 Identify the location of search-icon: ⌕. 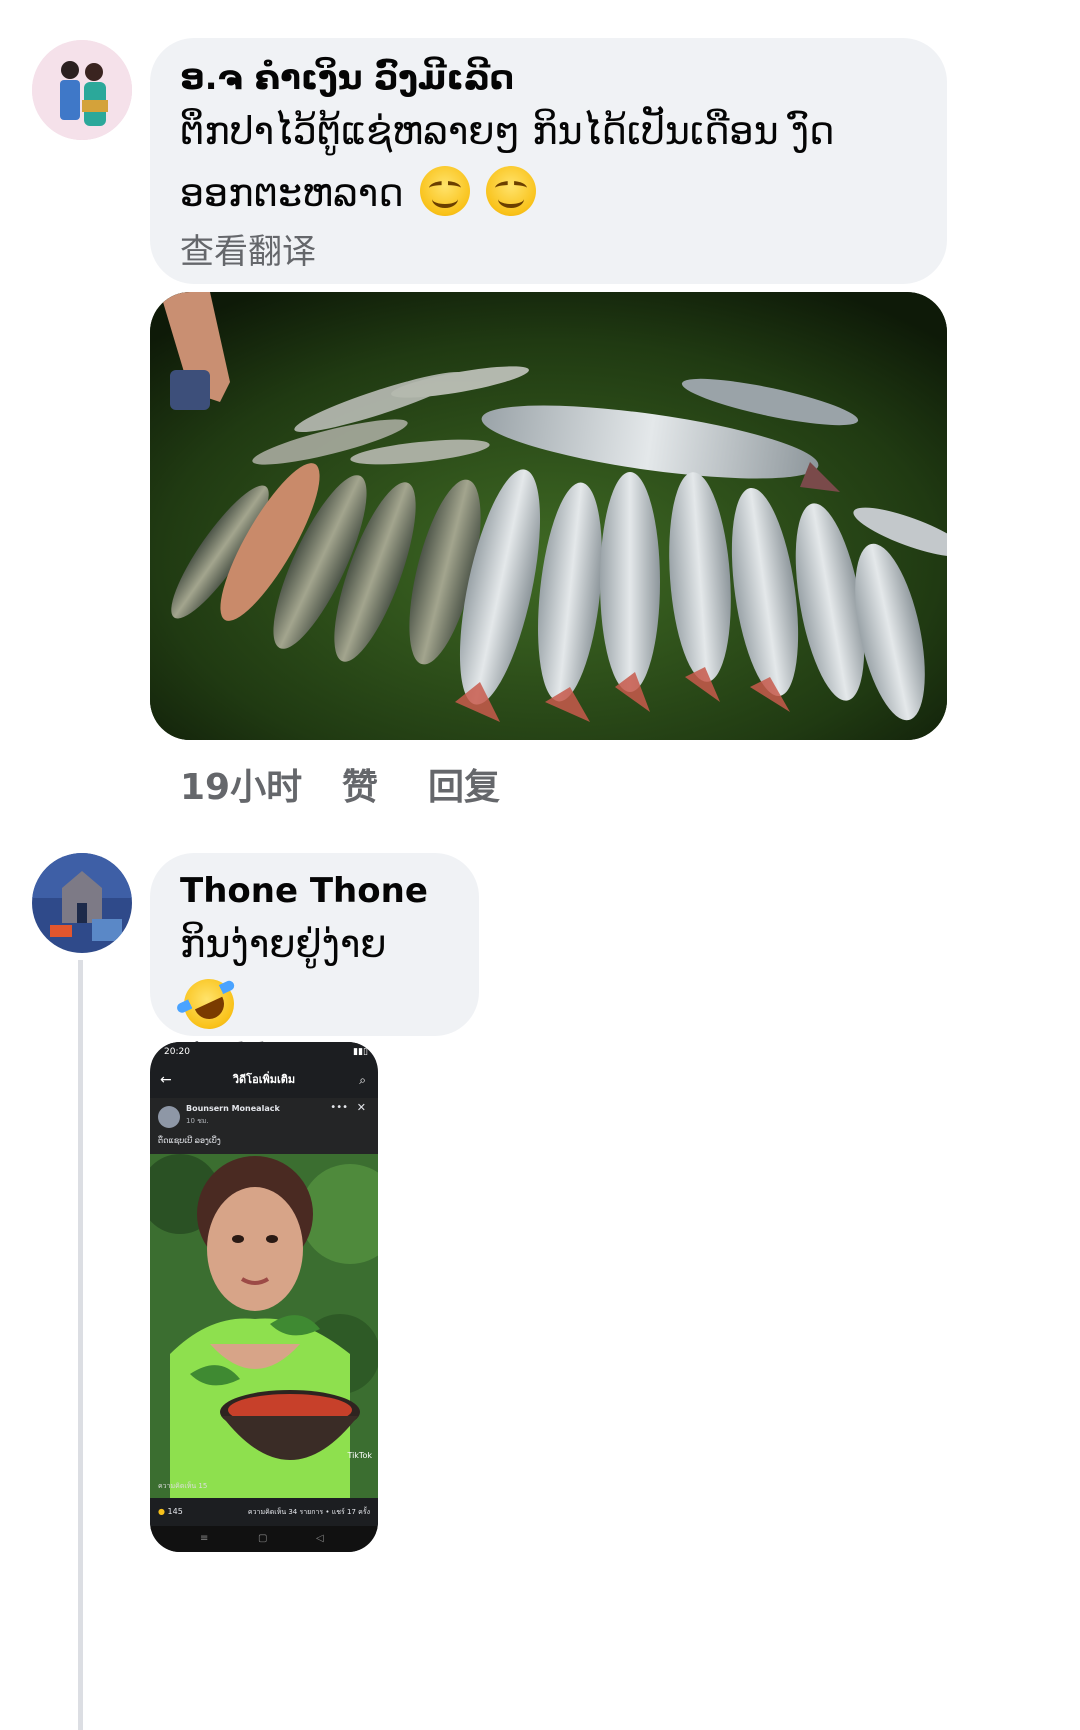
(362, 1080).